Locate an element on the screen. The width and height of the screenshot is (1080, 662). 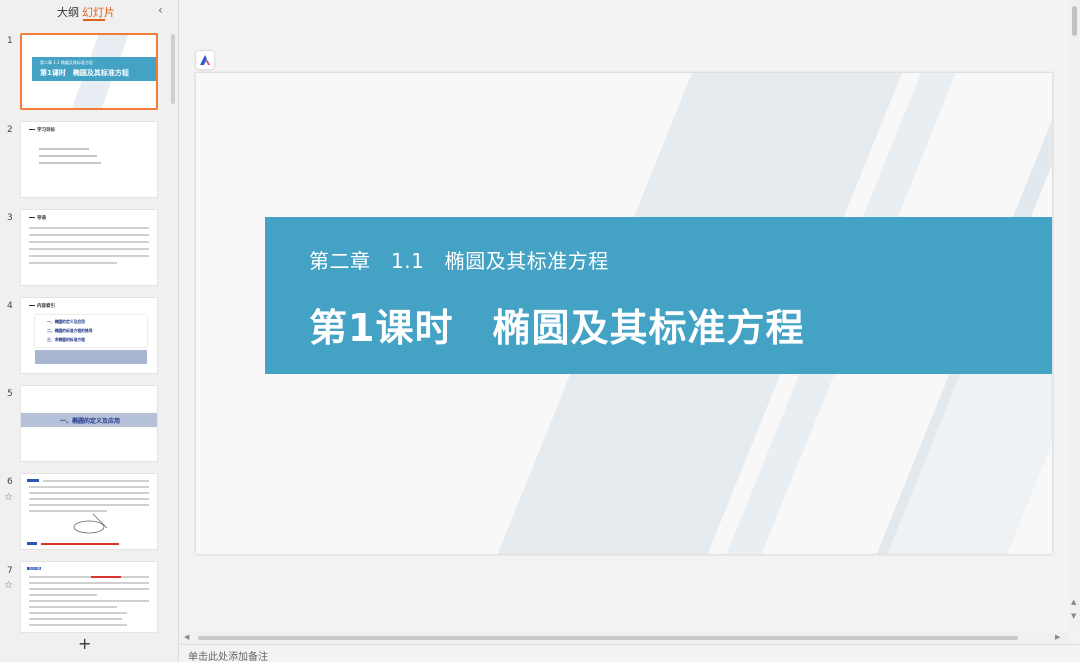
panel-scrollbar is located at coordinates (173, 69).